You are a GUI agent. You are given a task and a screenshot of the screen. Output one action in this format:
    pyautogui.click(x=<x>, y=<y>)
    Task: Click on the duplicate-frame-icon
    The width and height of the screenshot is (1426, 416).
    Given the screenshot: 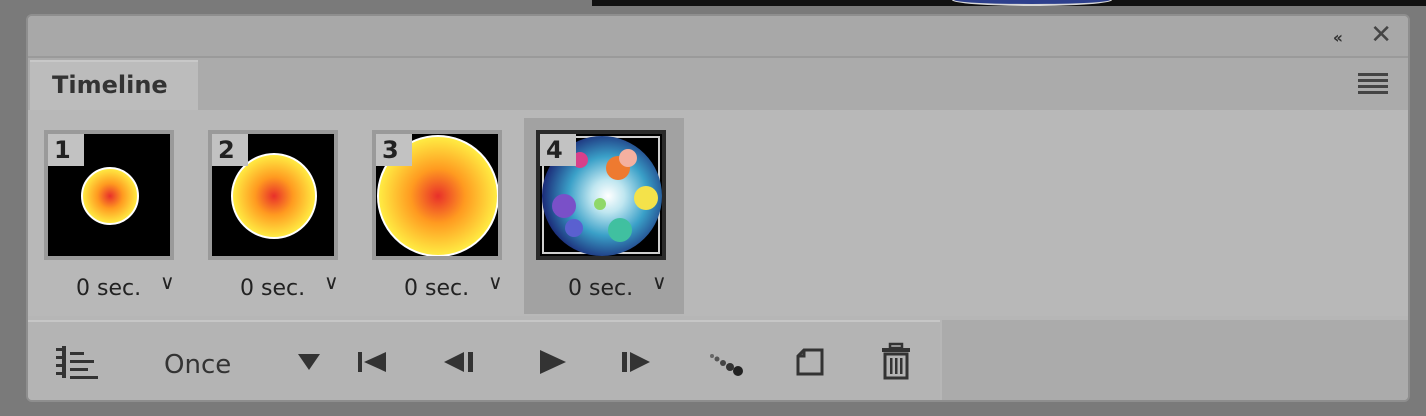 What is the action you would take?
    pyautogui.click(x=810, y=362)
    